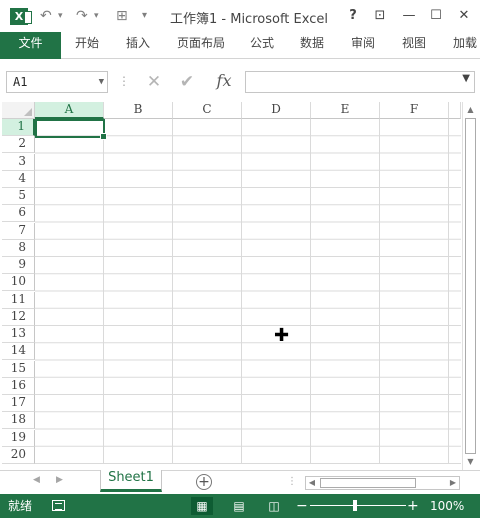 This screenshot has width=480, height=518. Describe the element at coordinates (18, 455) in the screenshot. I see `row-header: 20` at that location.